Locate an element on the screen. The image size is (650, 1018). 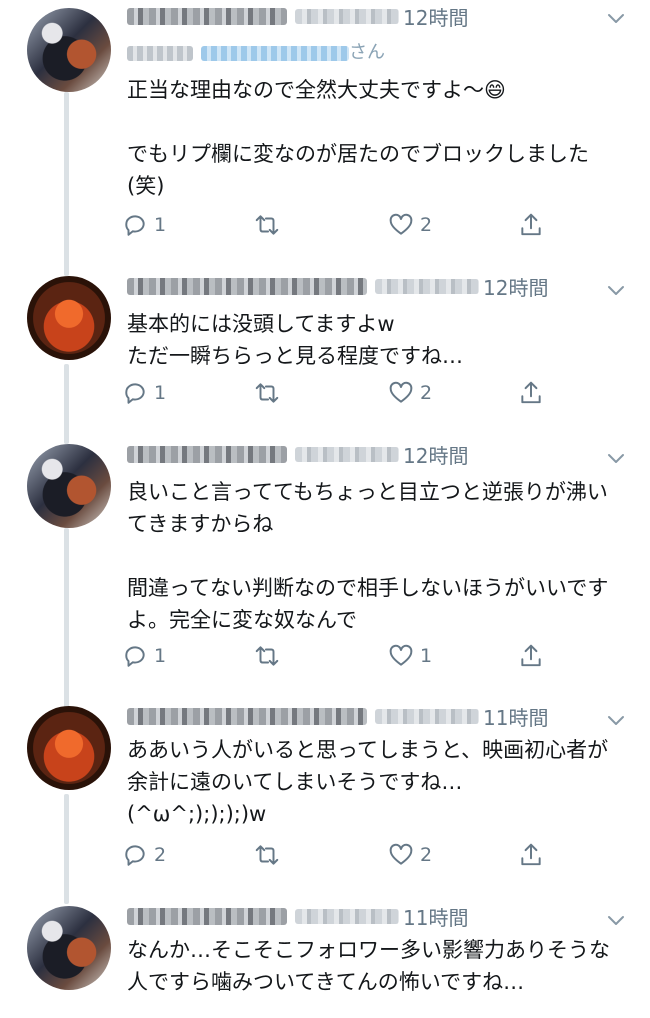
reply-button: 2 is located at coordinates (144, 855).